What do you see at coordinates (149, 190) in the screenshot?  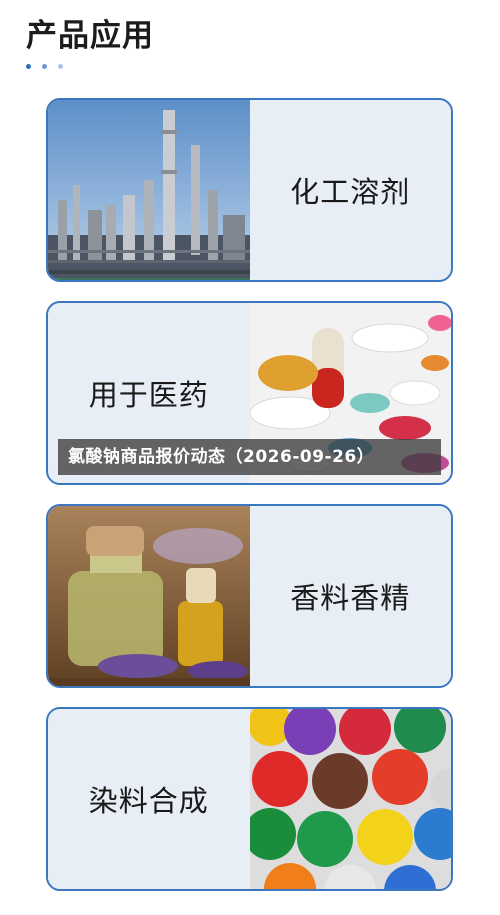 I see `chemical-plant-image` at bounding box center [149, 190].